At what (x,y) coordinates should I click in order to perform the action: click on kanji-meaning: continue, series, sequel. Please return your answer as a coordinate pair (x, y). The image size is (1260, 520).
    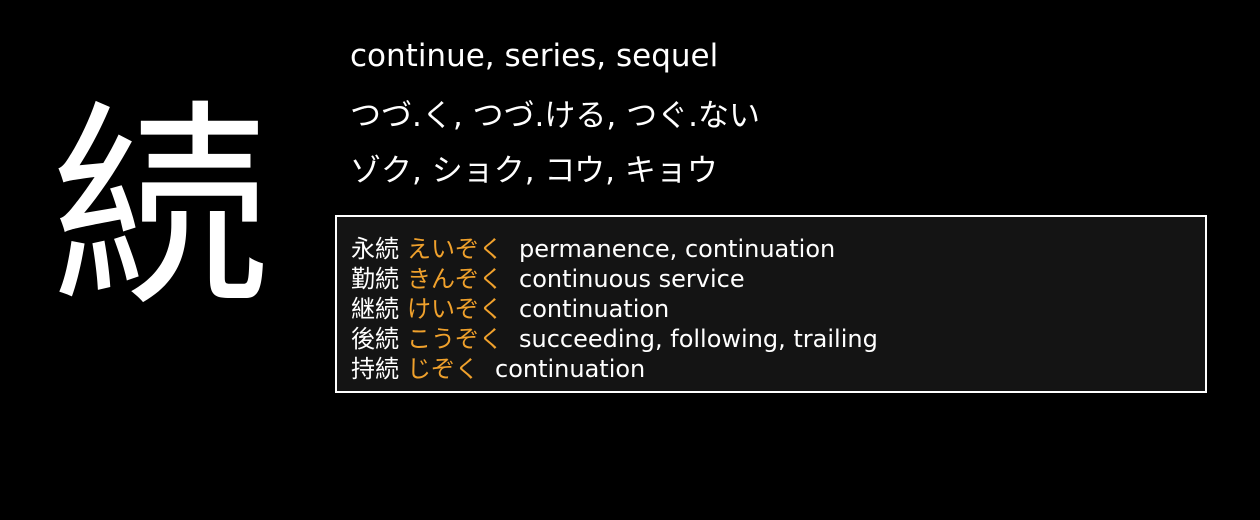
    Looking at the image, I should click on (534, 56).